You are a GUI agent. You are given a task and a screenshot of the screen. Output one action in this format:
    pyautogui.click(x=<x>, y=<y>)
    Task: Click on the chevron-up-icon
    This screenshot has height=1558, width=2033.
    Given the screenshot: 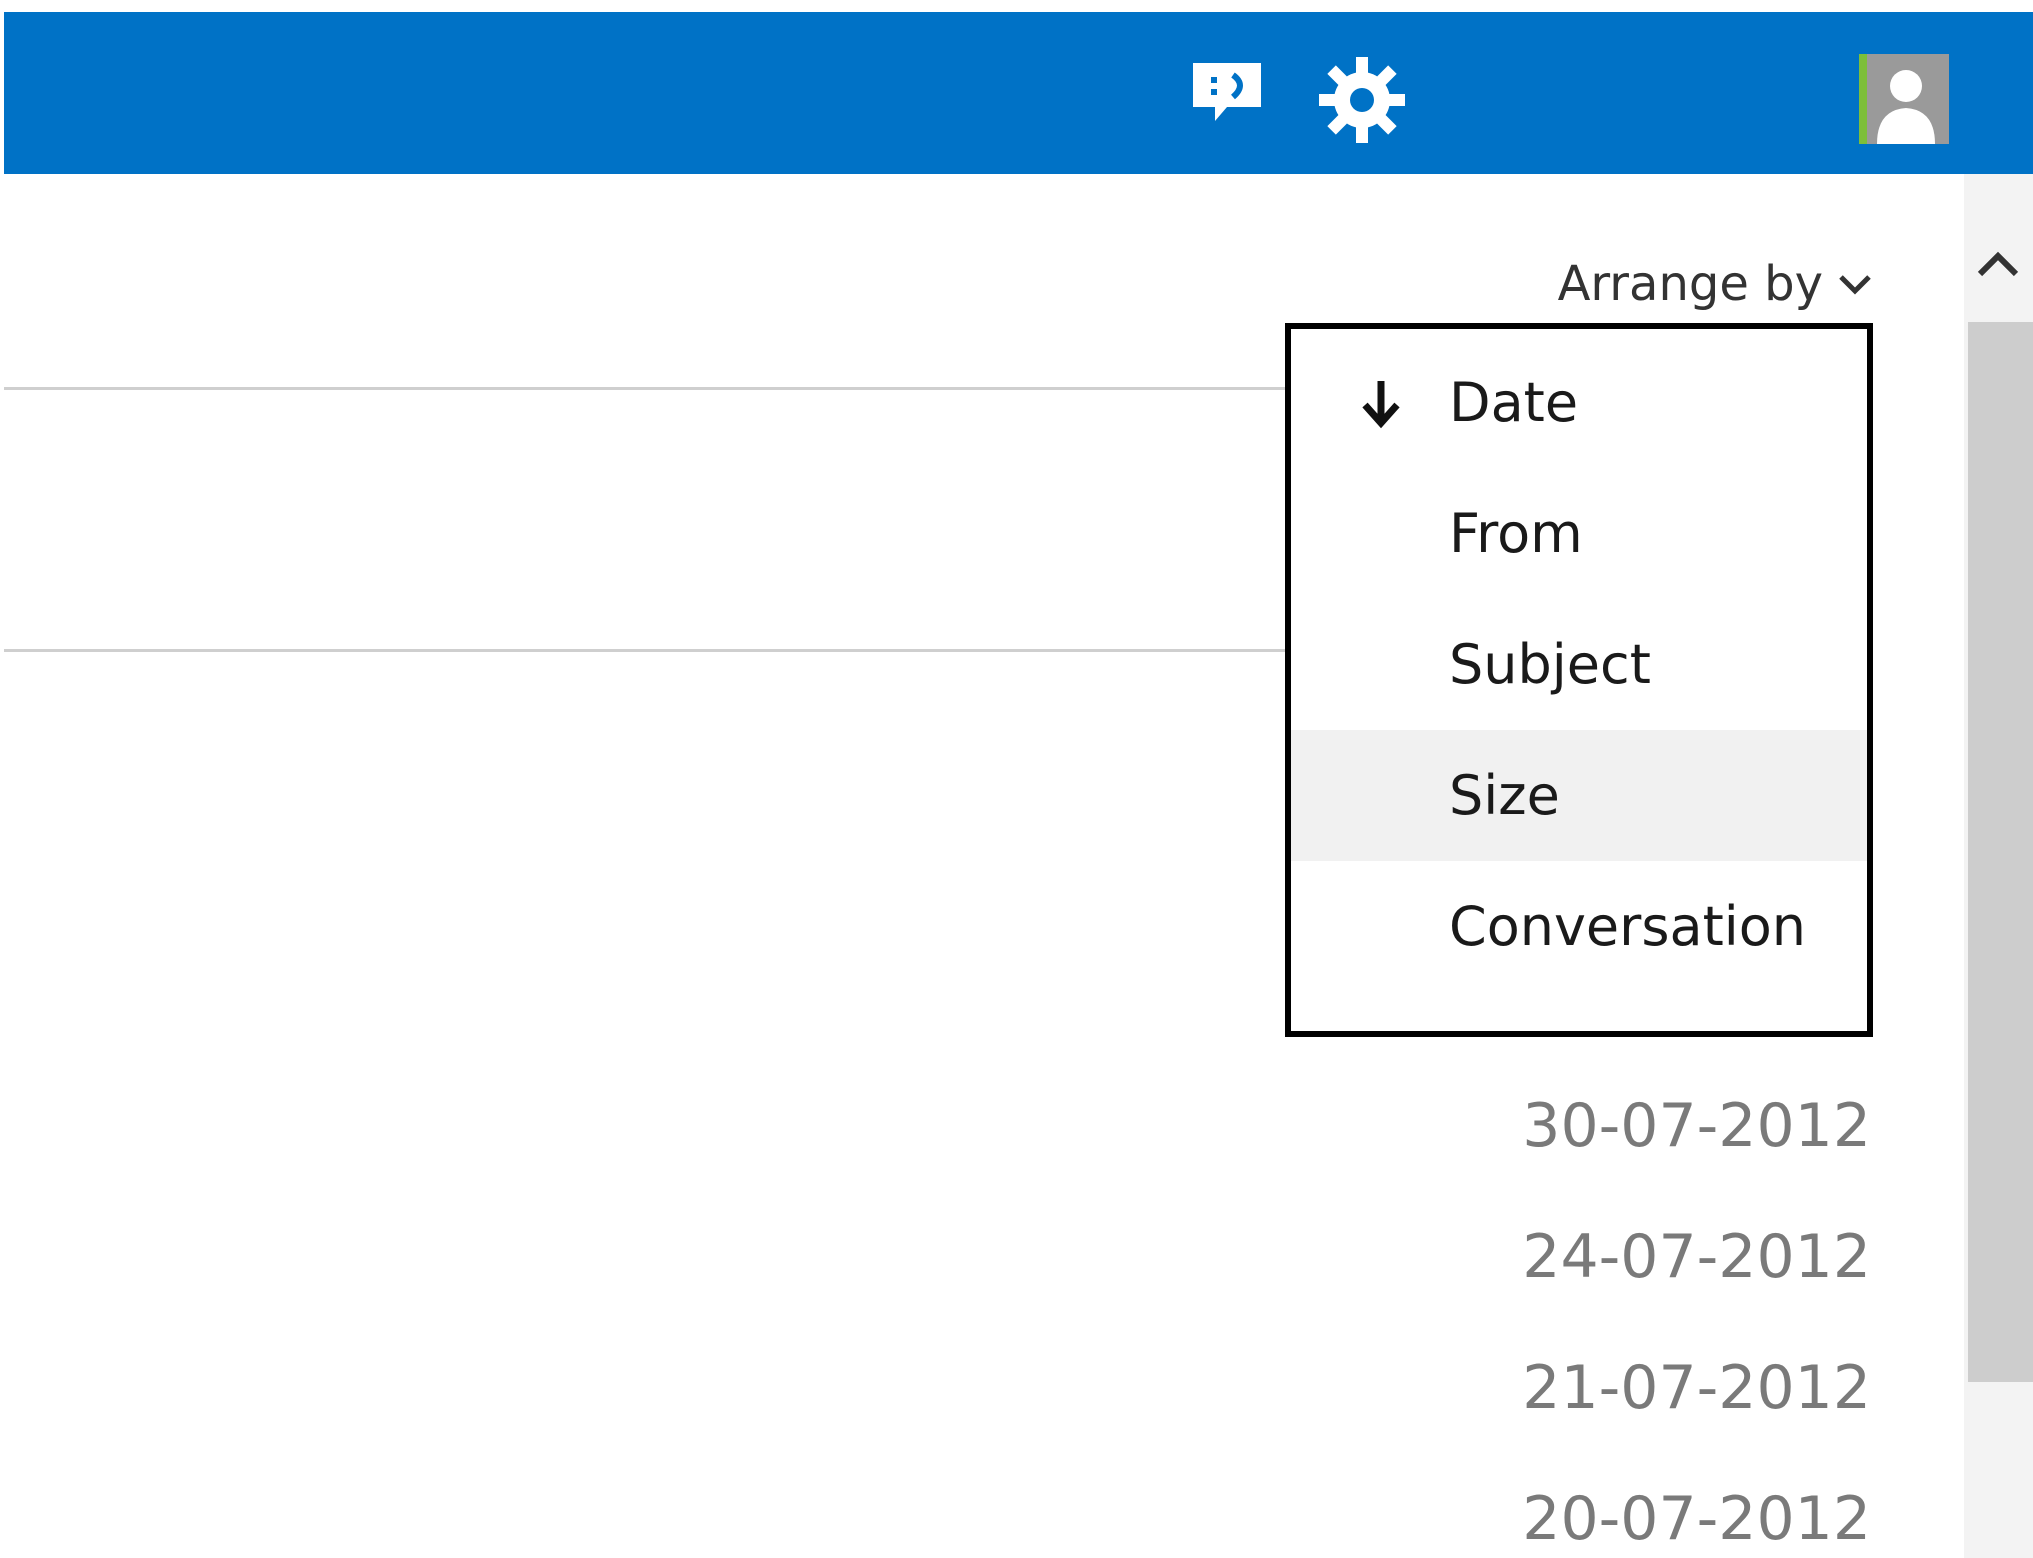 What is the action you would take?
    pyautogui.click(x=1998, y=264)
    